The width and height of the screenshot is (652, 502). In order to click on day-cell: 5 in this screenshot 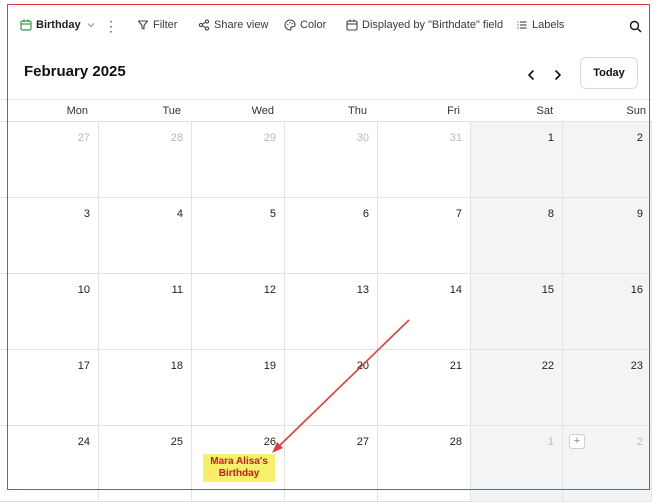, I will do `click(238, 236)`.